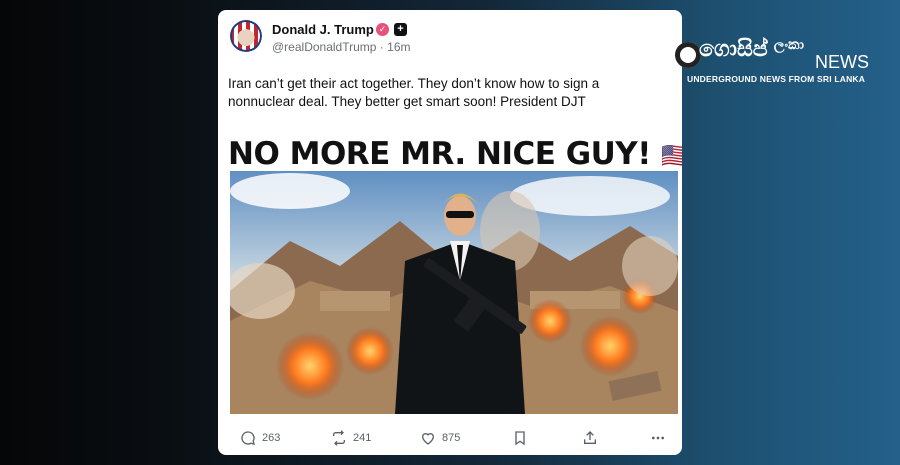 This screenshot has width=900, height=465. Describe the element at coordinates (688, 55) in the screenshot. I see `eye-logo-icon` at that location.